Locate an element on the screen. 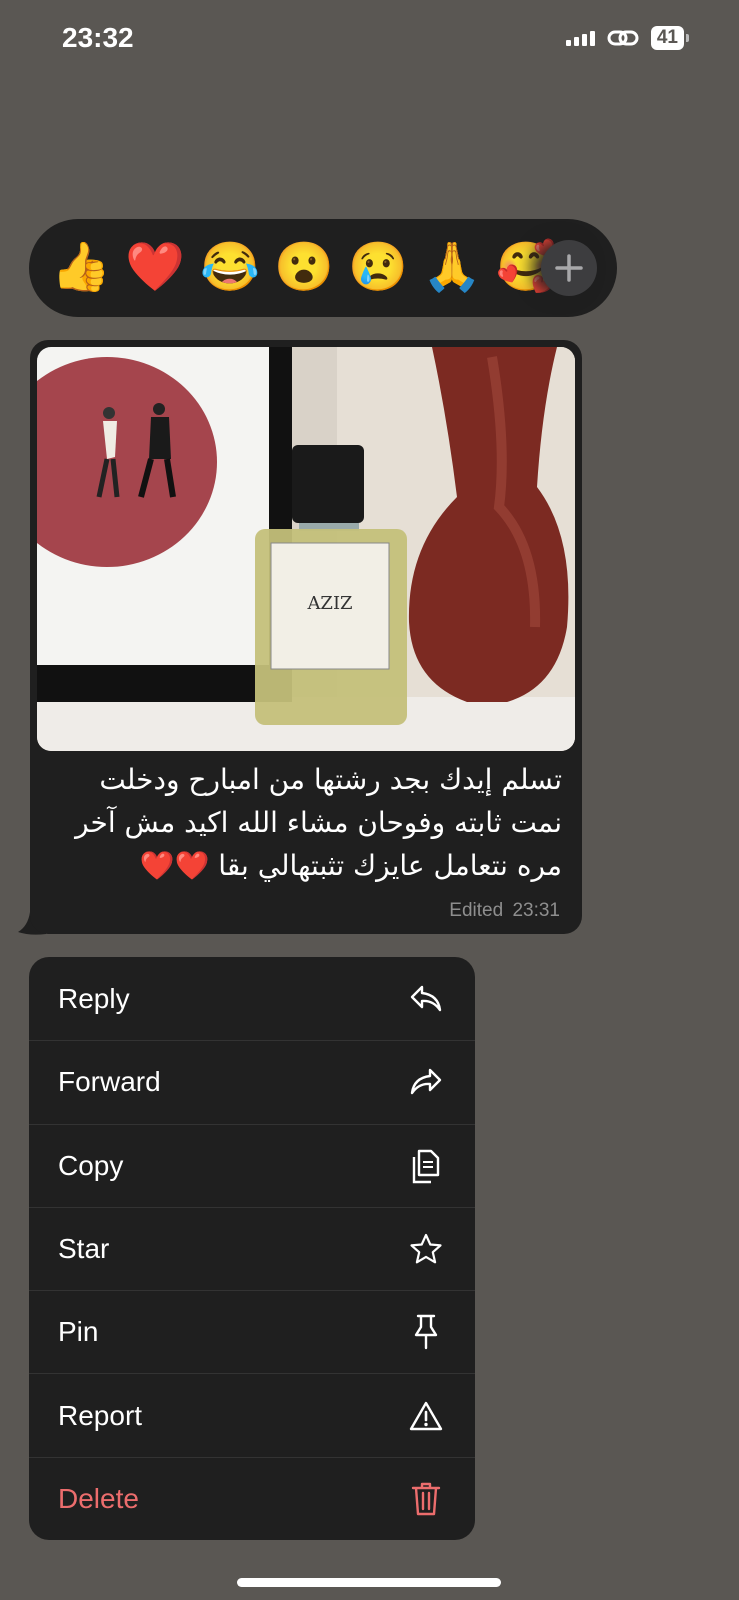 This screenshot has height=1600, width=739. status-icons: 41 is located at coordinates (627, 38).